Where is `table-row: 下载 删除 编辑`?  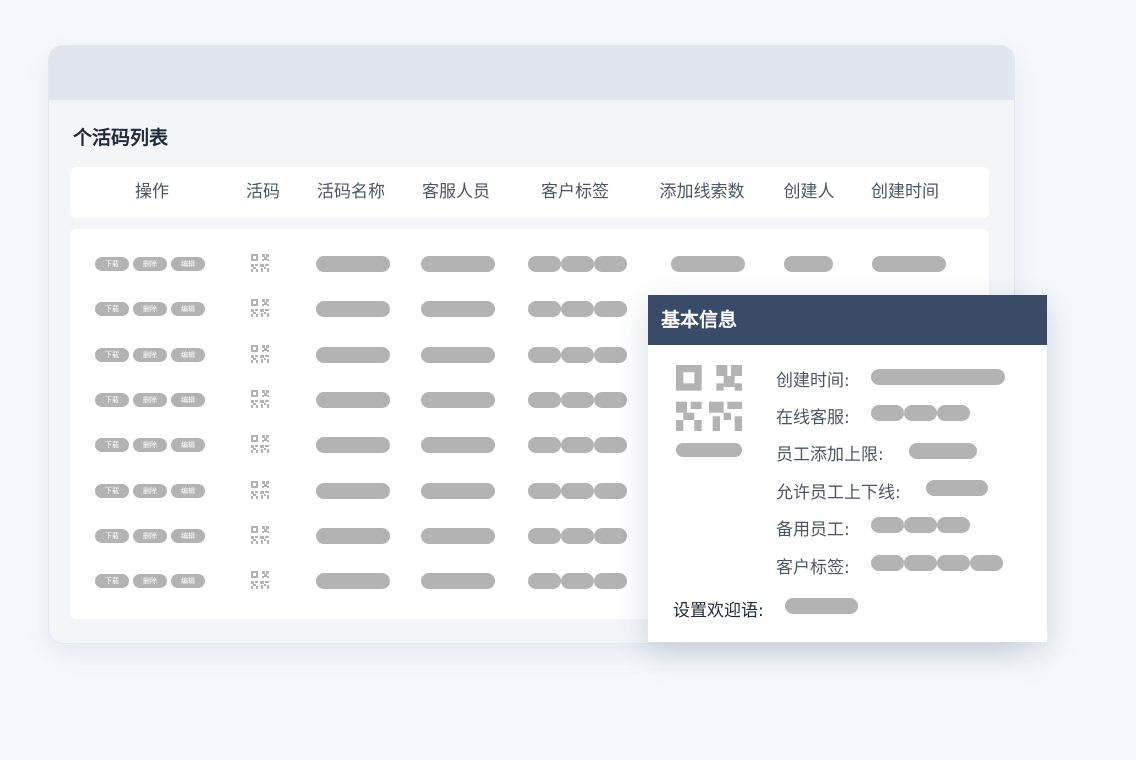 table-row: 下载 删除 编辑 is located at coordinates (529, 264).